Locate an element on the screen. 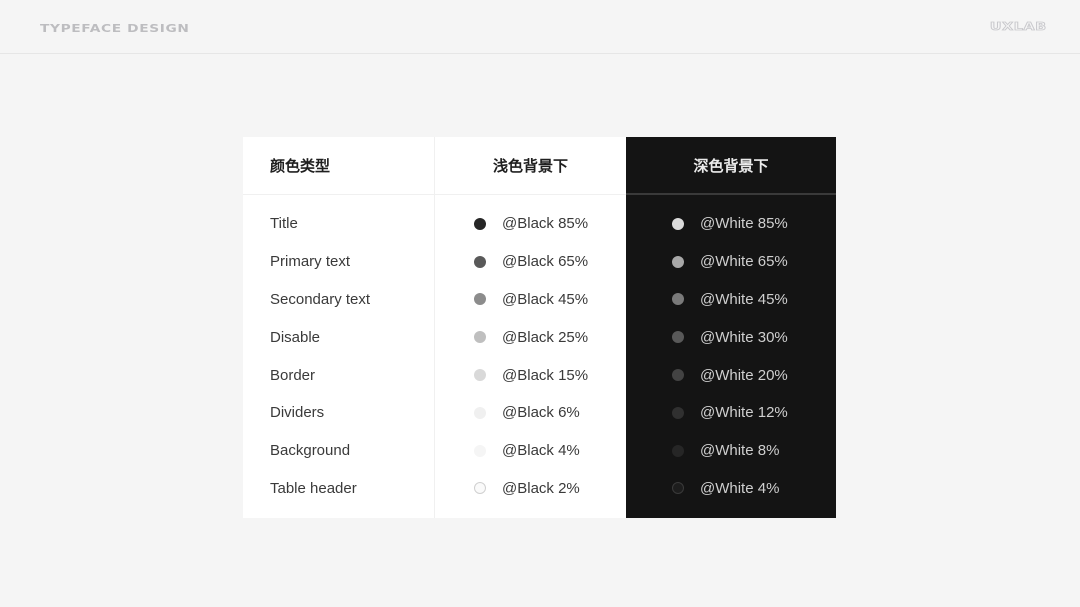 The height and width of the screenshot is (607, 1080). uxlab-logo: UXLAB is located at coordinates (1018, 27).